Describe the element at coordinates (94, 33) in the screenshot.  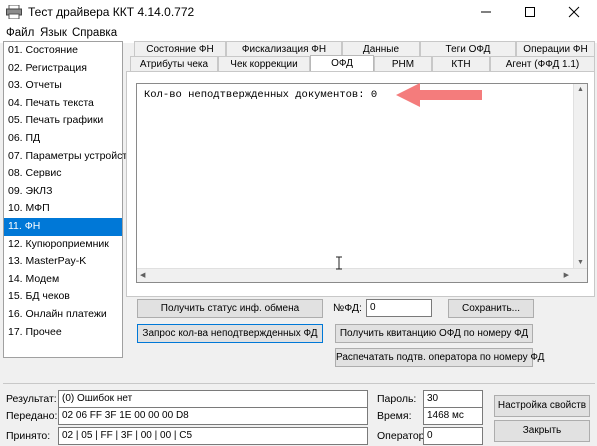
I see `menu-help: Справка` at that location.